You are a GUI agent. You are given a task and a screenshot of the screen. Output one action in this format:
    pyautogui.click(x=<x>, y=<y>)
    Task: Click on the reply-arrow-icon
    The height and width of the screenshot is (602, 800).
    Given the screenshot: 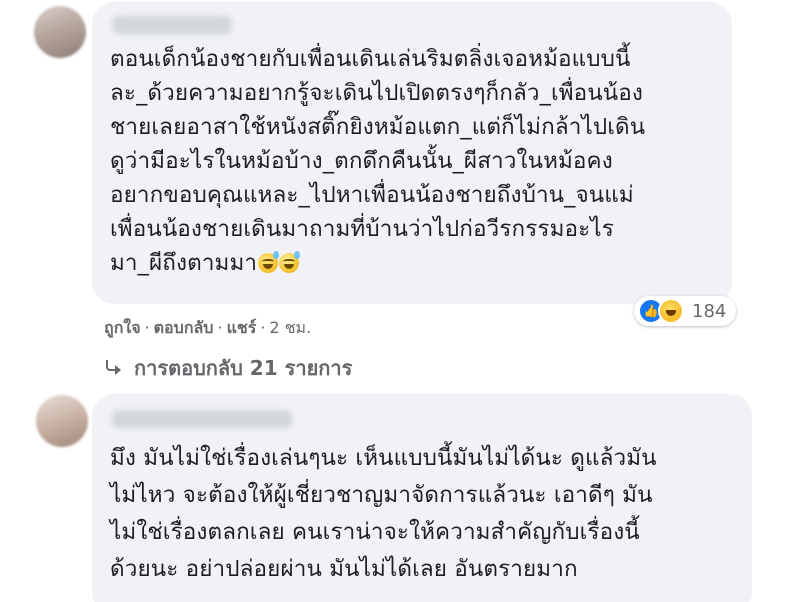 What is the action you would take?
    pyautogui.click(x=113, y=368)
    